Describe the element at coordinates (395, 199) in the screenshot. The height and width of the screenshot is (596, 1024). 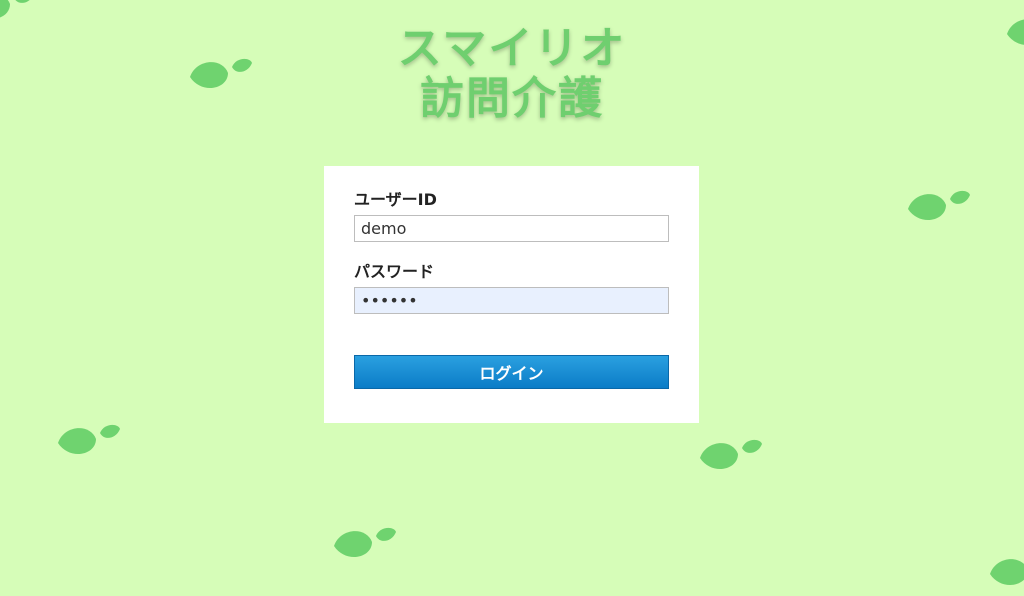
I see `user-id-label: ユーザーID` at that location.